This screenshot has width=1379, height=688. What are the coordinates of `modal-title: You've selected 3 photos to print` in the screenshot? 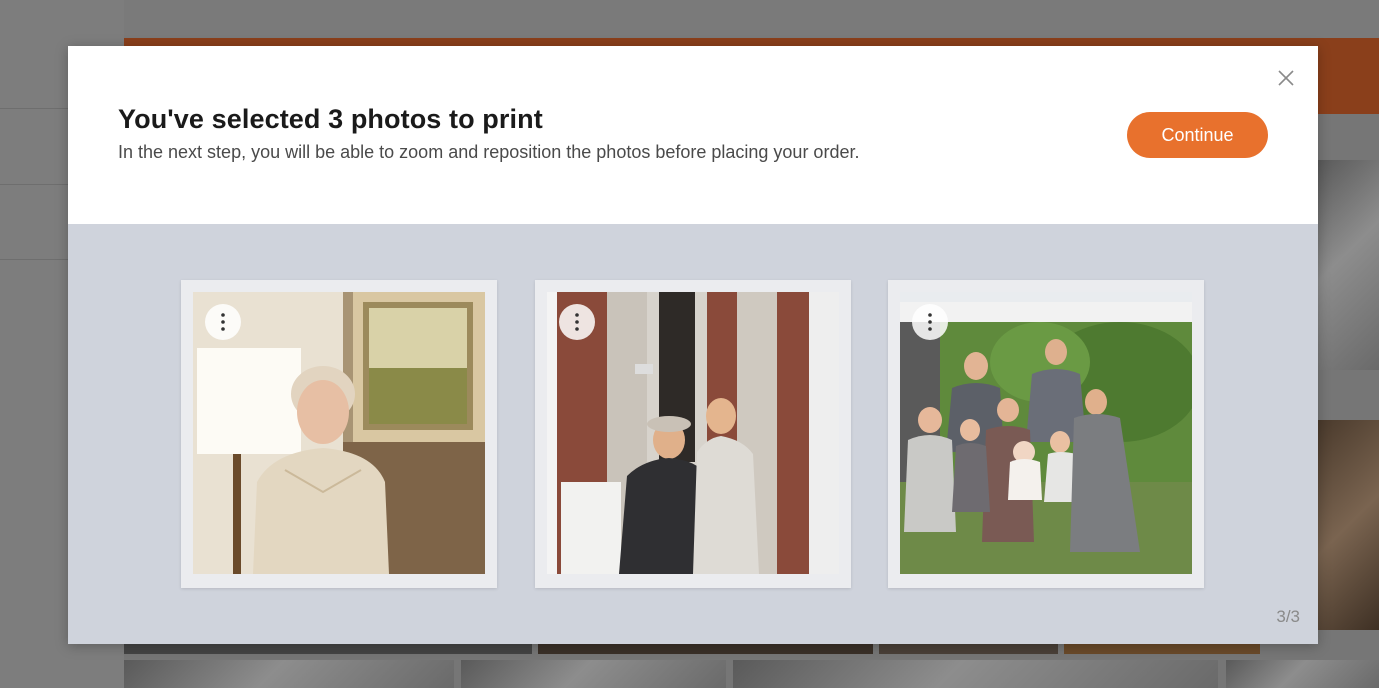 It's located at (330, 119).